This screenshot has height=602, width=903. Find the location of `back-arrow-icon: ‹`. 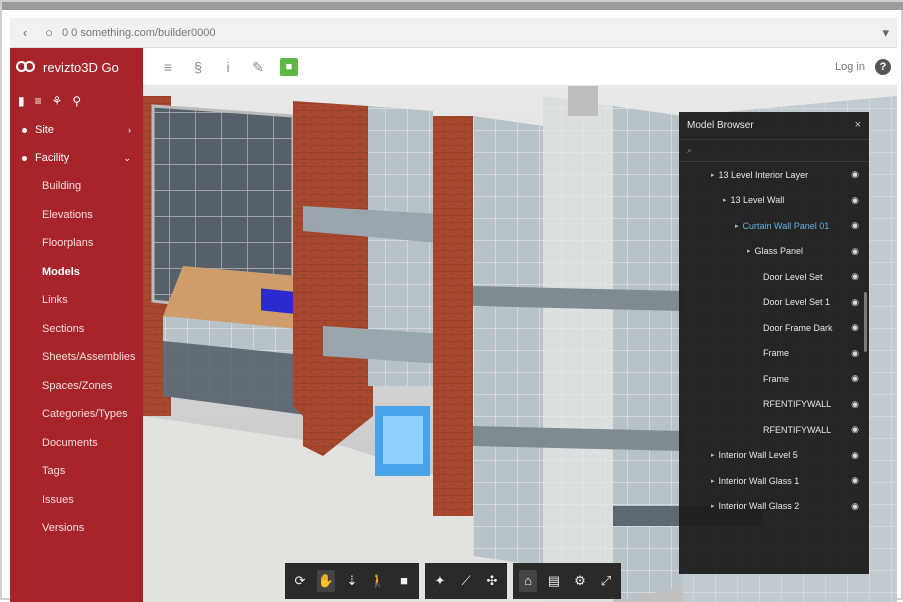

back-arrow-icon: ‹ is located at coordinates (25, 33).